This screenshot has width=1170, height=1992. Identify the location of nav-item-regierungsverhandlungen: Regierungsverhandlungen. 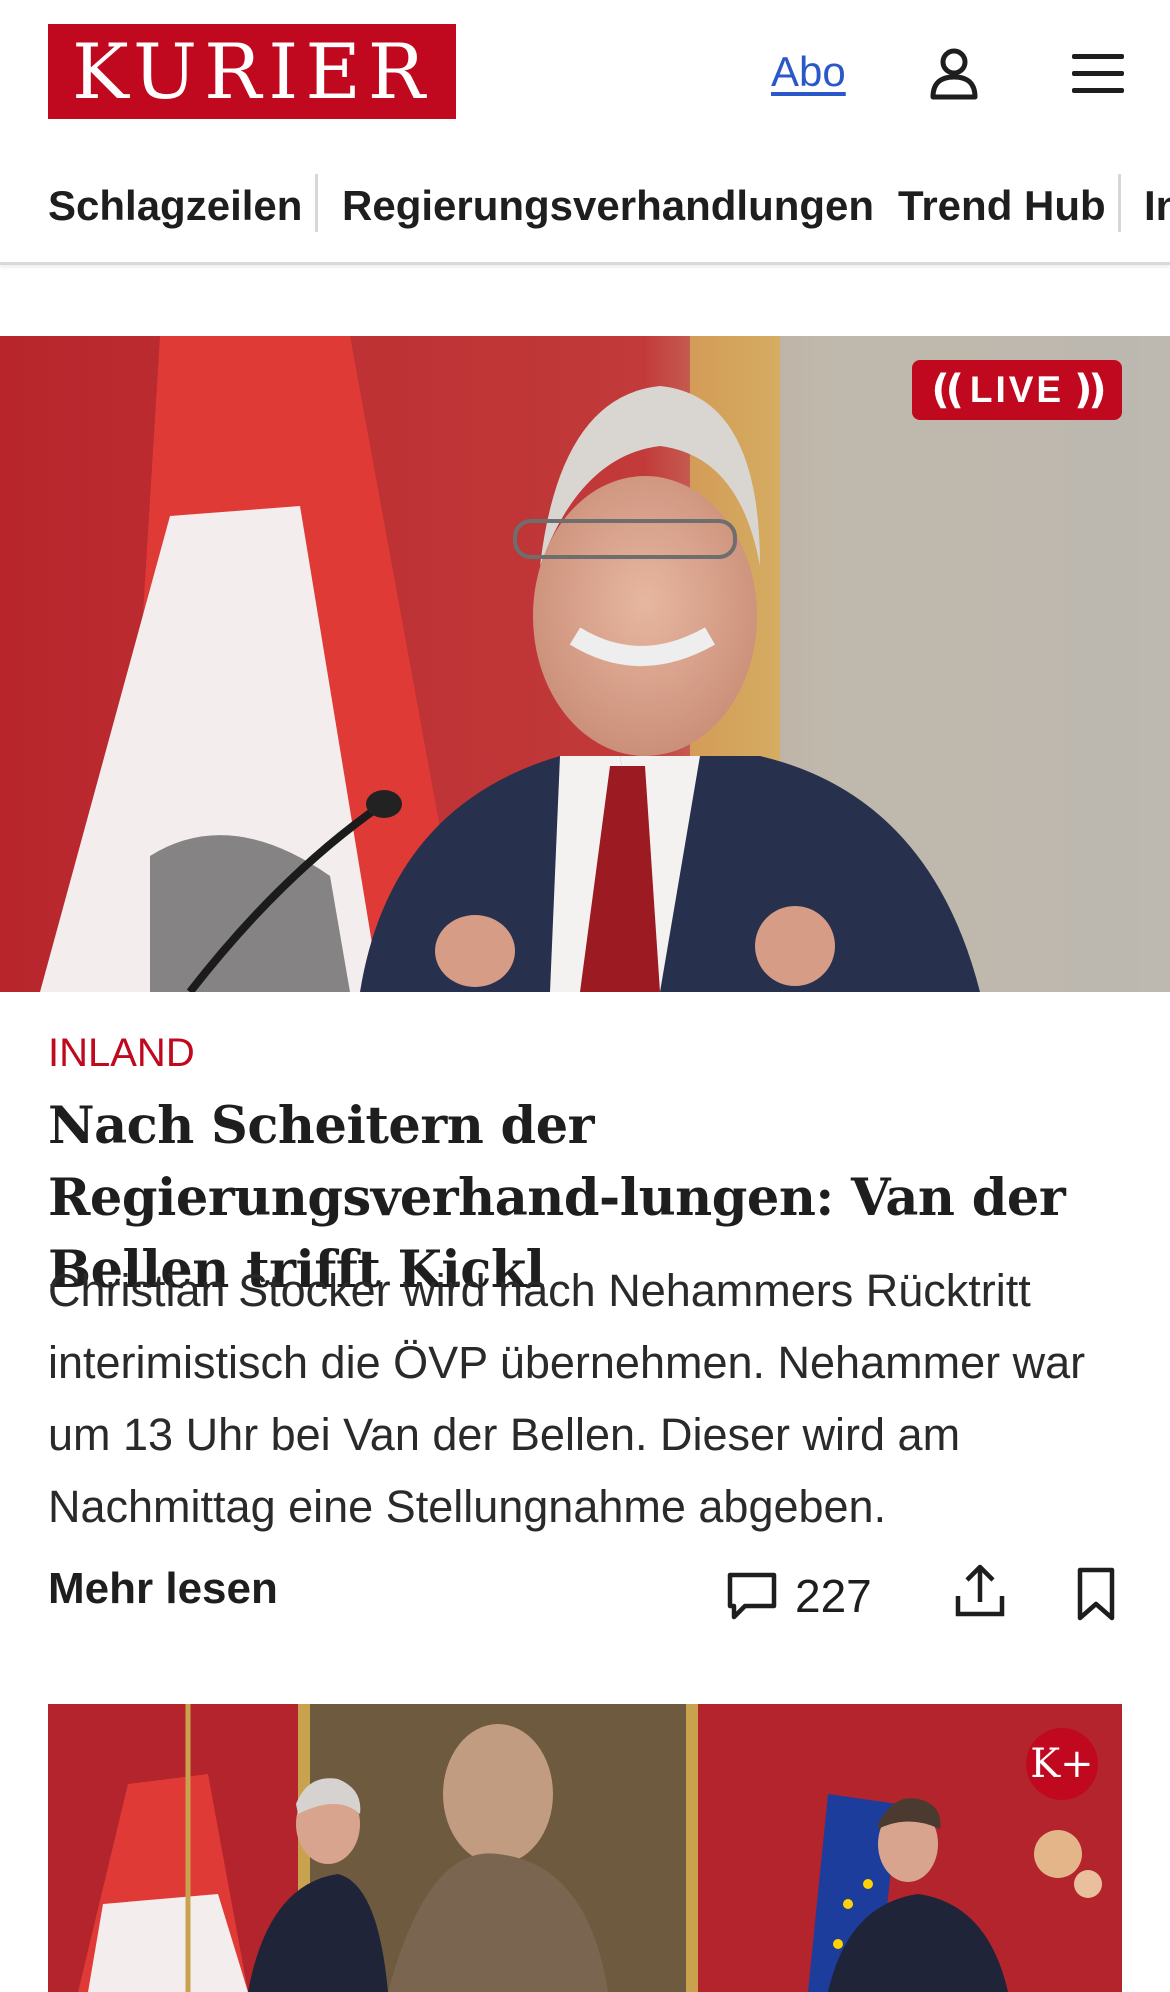
(608, 206).